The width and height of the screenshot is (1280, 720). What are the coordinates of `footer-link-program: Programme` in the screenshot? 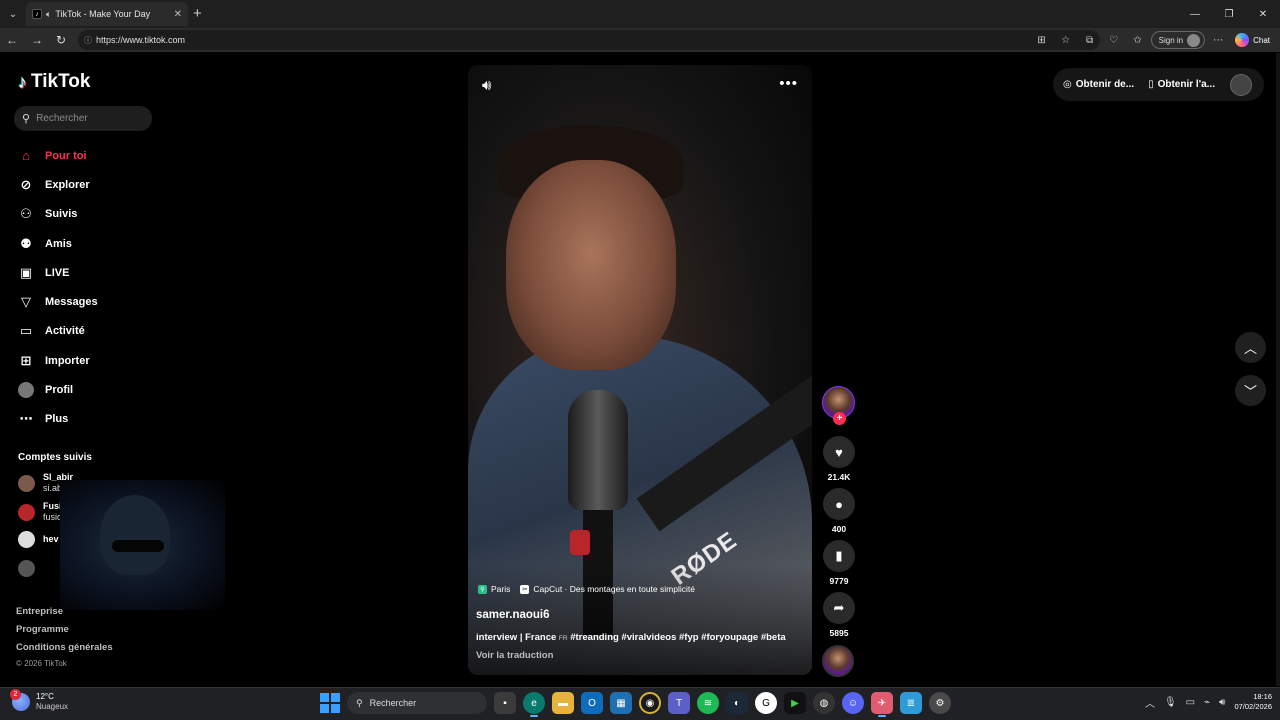 It's located at (64, 633).